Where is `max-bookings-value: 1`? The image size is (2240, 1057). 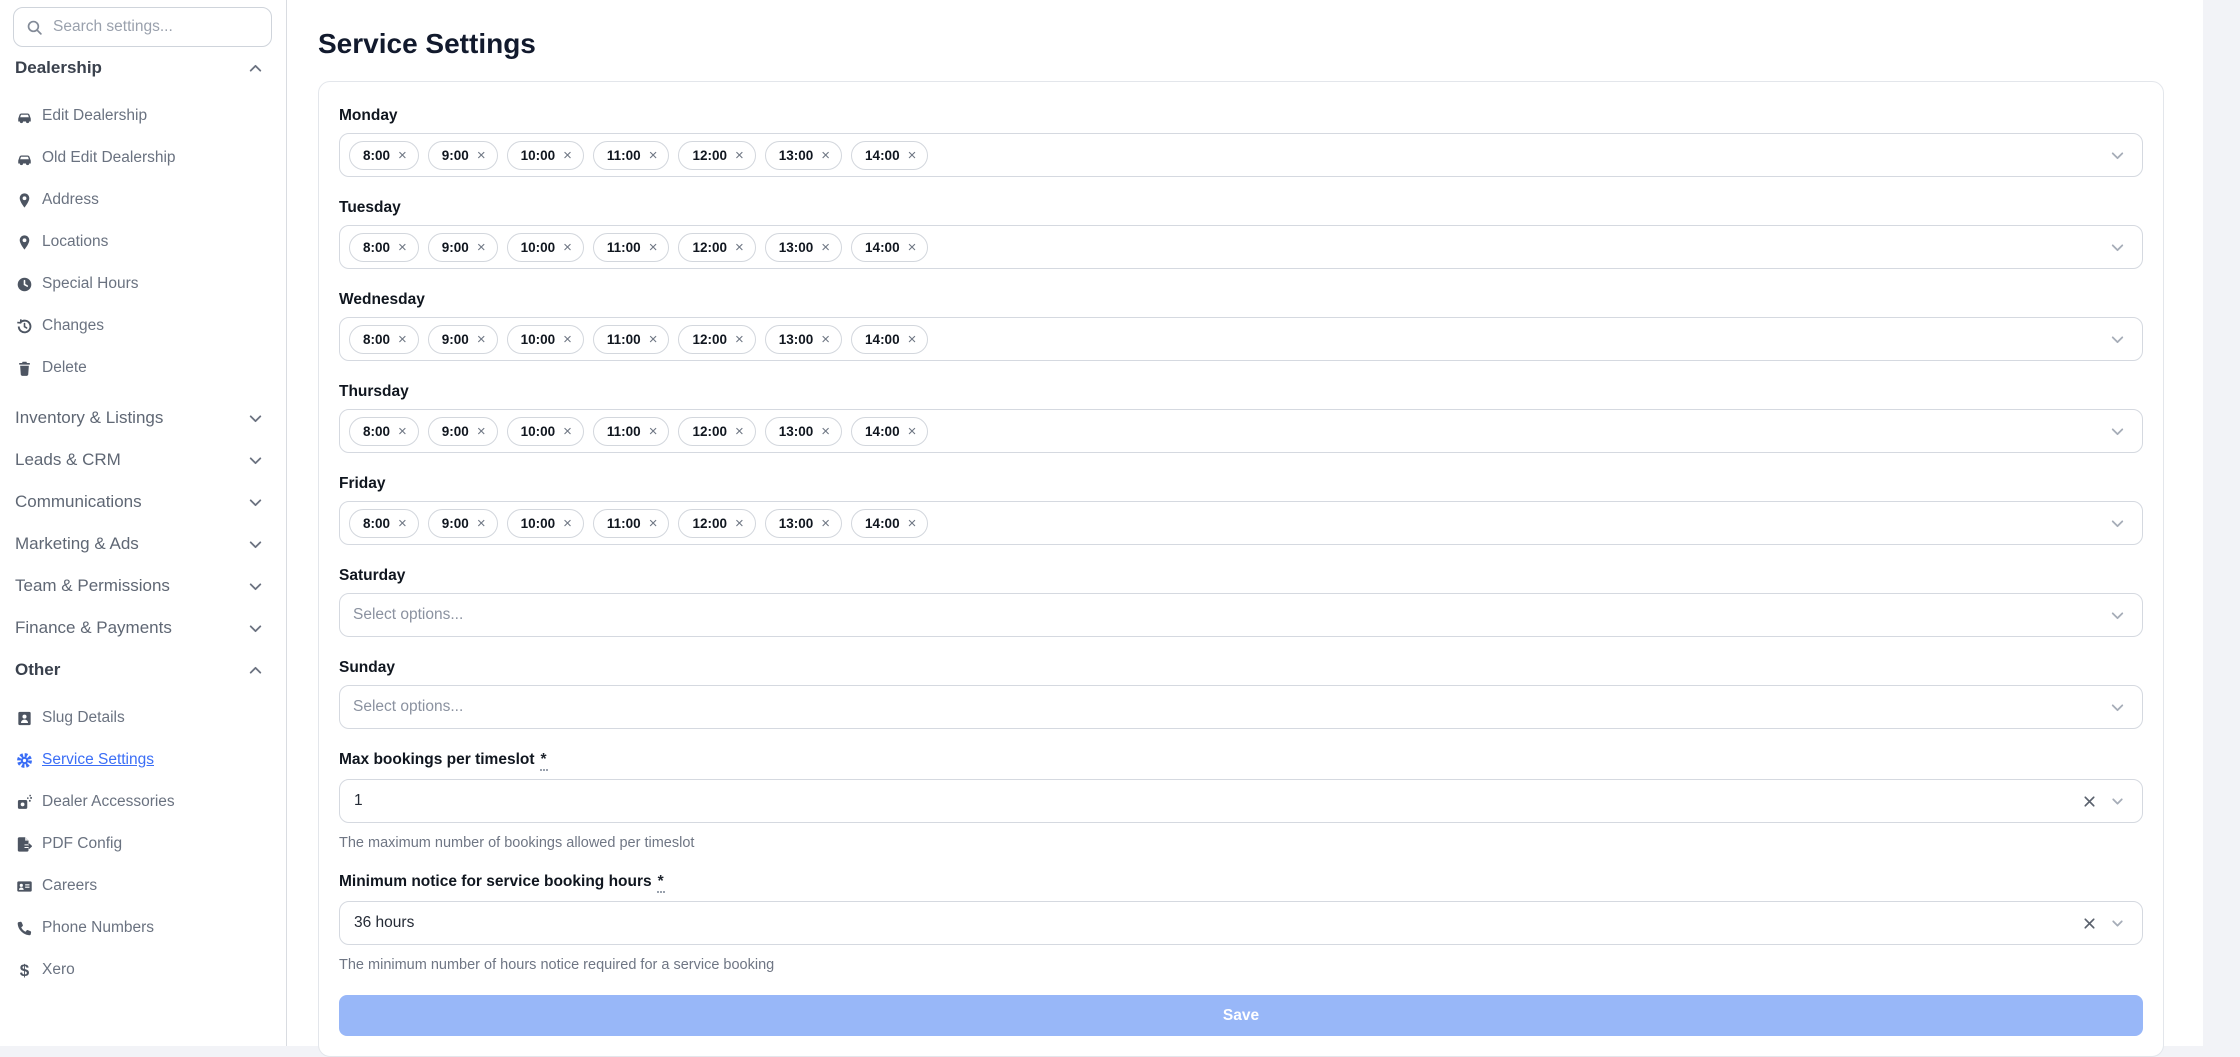
max-bookings-value: 1 is located at coordinates (358, 800).